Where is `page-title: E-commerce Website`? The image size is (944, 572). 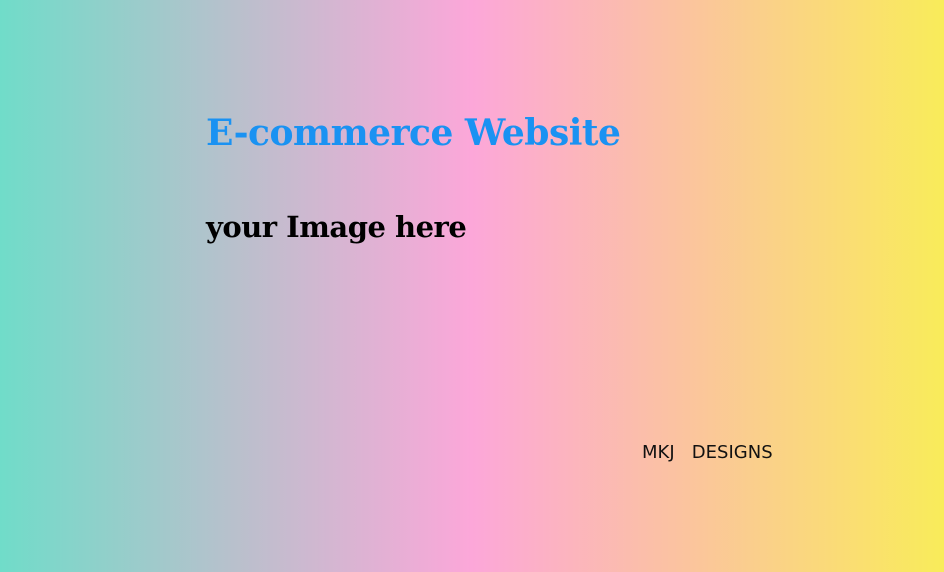 page-title: E-commerce Website is located at coordinates (413, 133).